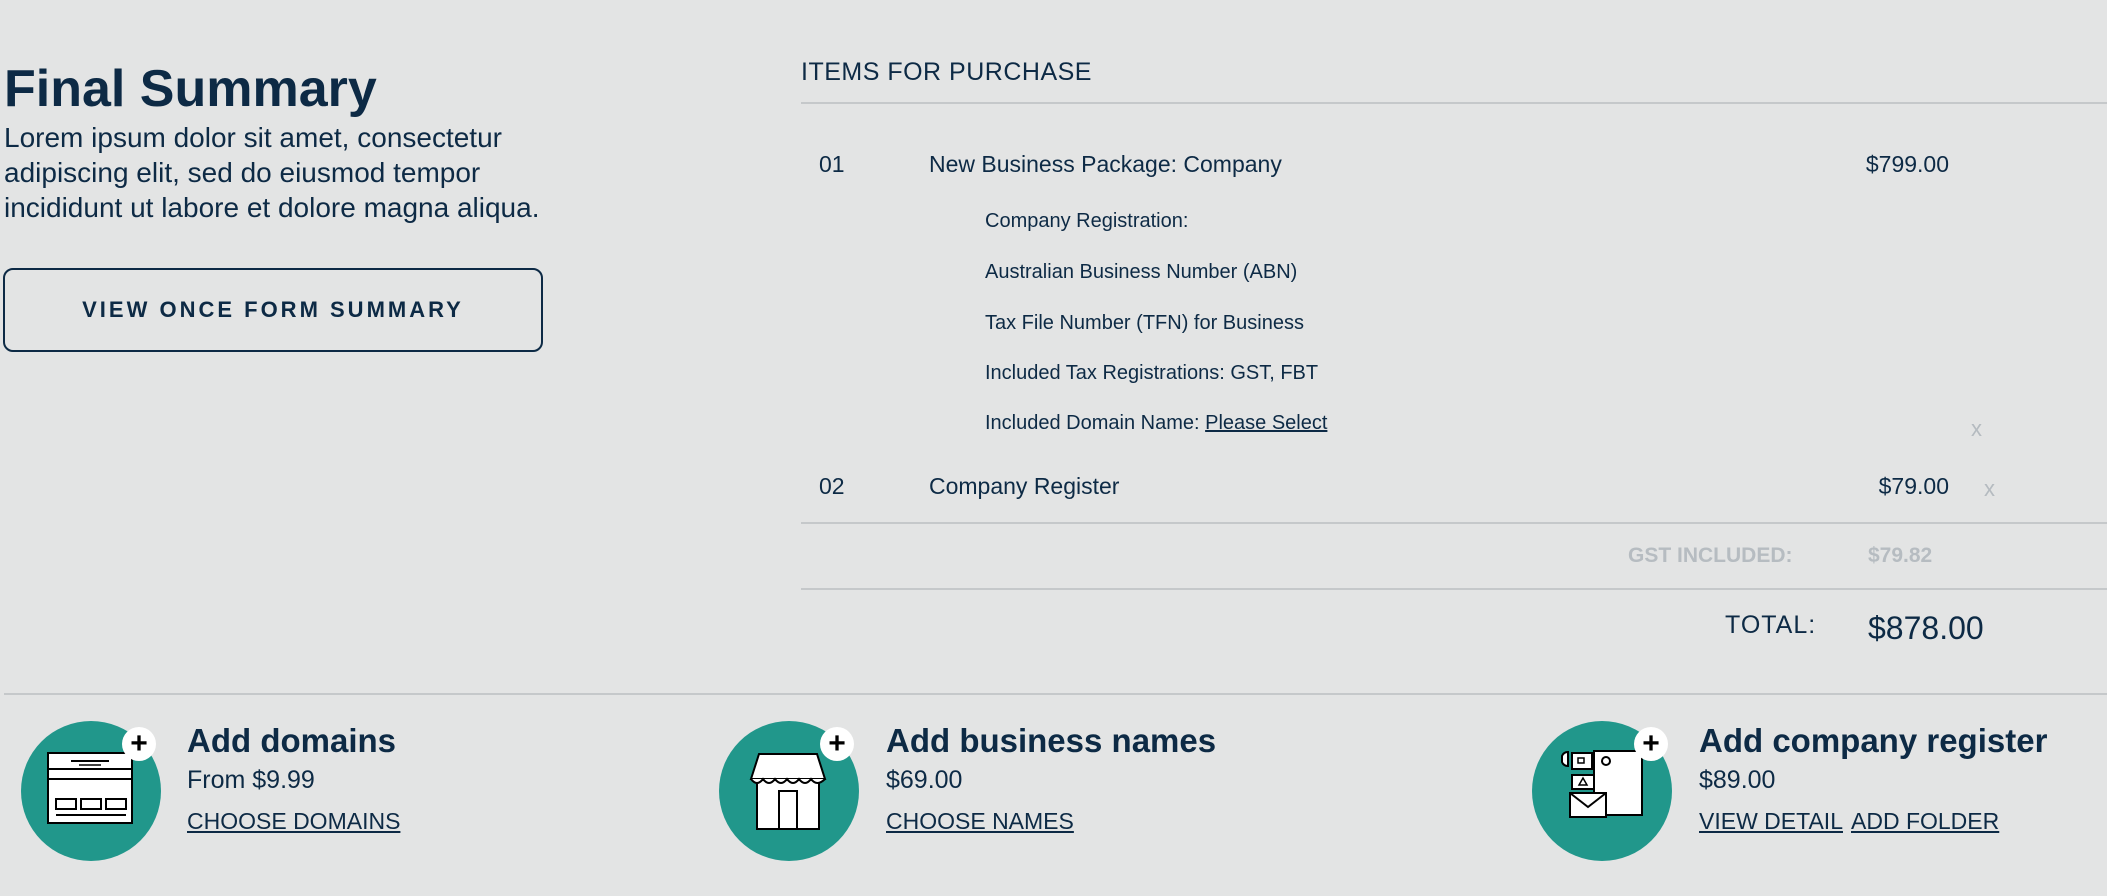 This screenshot has height=896, width=2107. What do you see at coordinates (292, 740) in the screenshot?
I see `upsell-title: Add domains` at bounding box center [292, 740].